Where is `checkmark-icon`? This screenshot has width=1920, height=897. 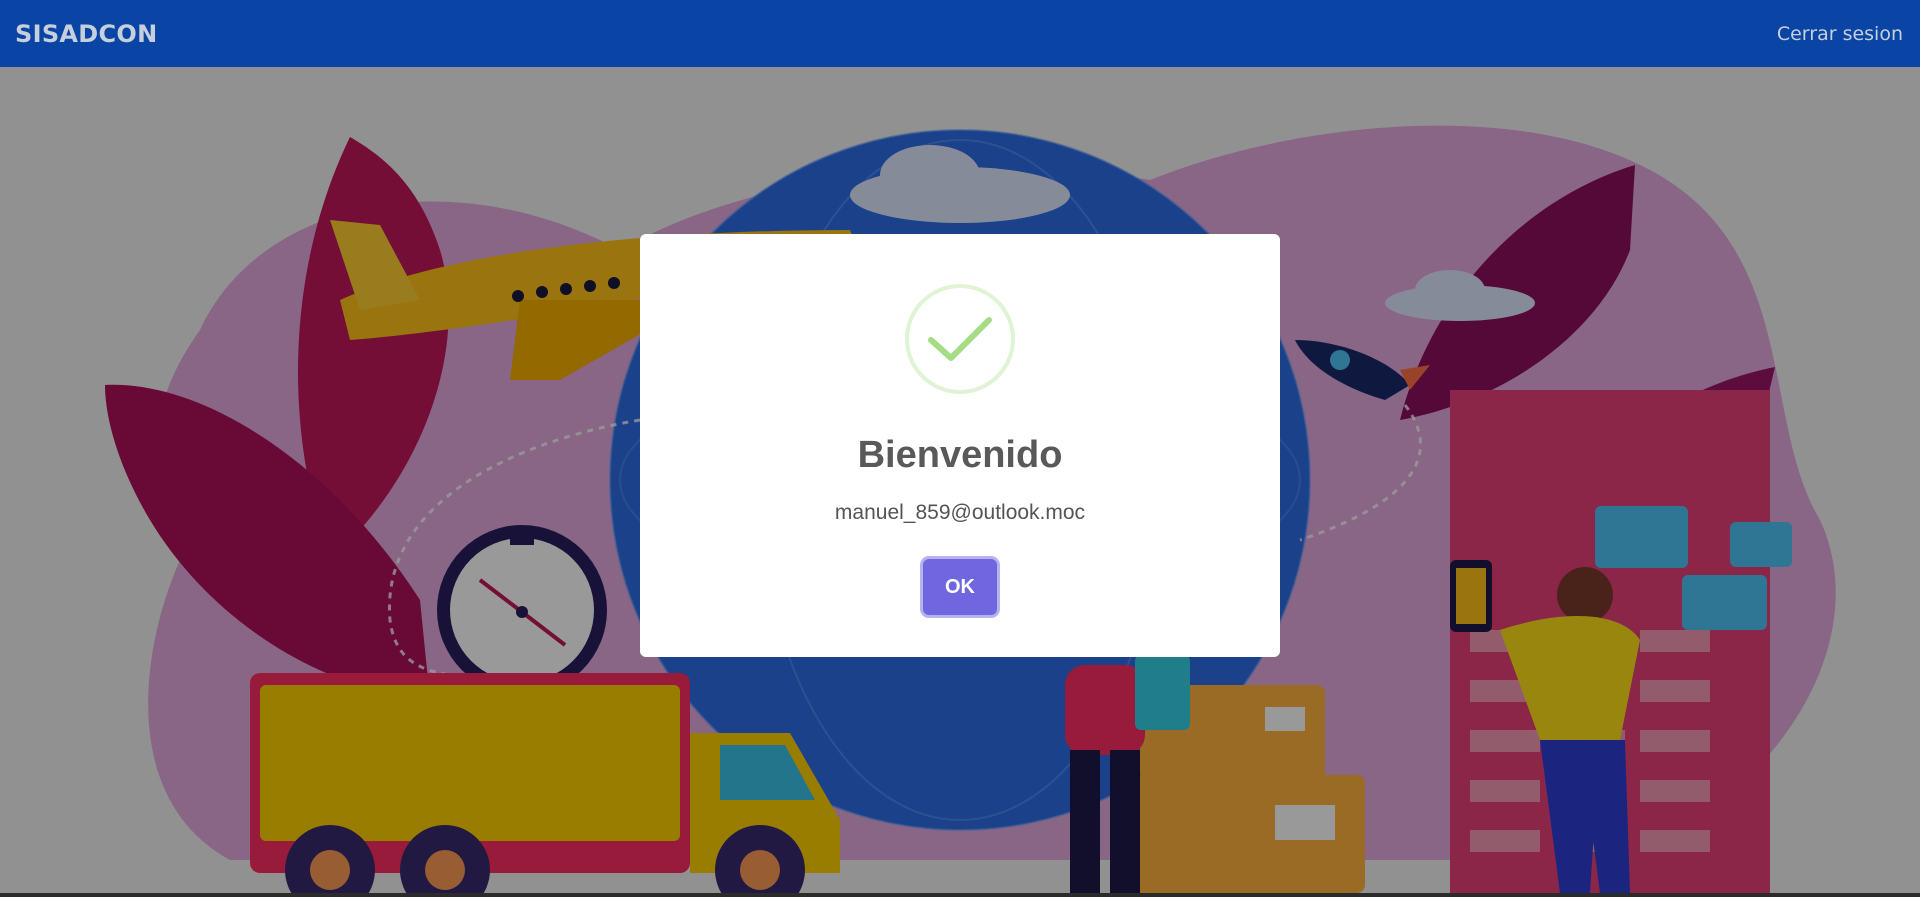
checkmark-icon is located at coordinates (960, 339).